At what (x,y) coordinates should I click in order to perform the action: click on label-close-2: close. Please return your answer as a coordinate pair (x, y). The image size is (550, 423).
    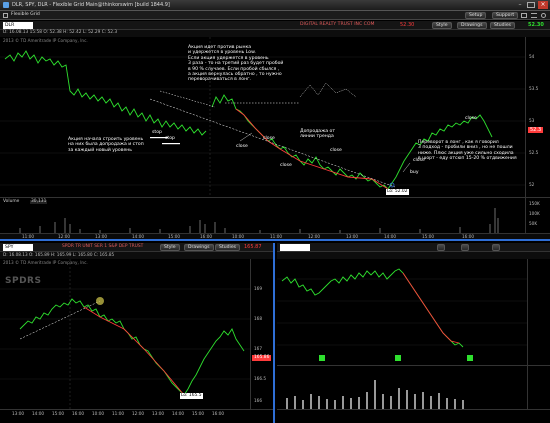
    Looking at the image, I should click on (269, 138).